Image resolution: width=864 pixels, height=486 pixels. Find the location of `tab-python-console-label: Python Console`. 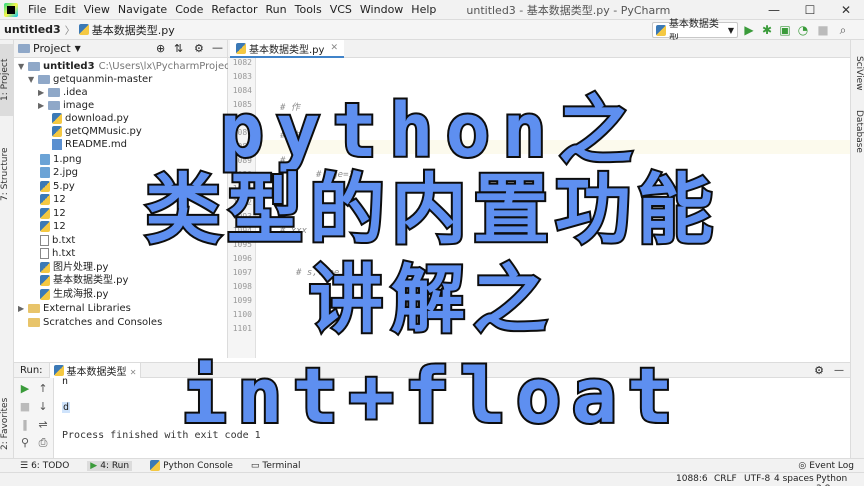

tab-python-console-label: Python Console is located at coordinates (198, 465).